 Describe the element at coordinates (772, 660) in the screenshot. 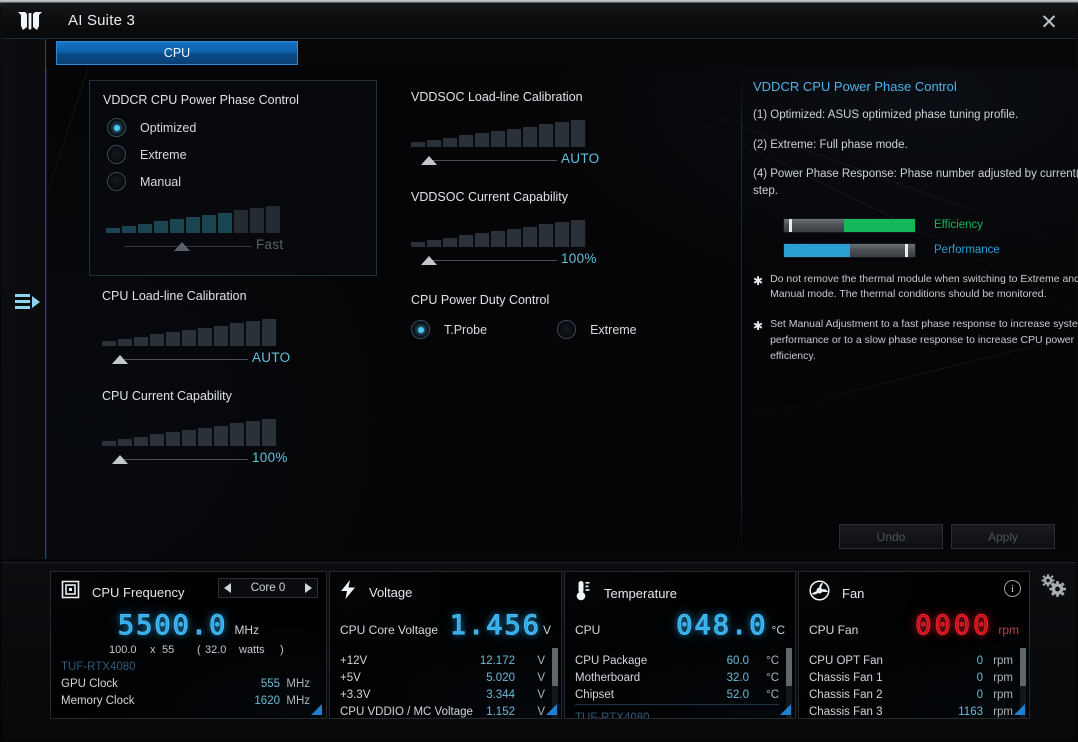

I see `row-unit: °C` at that location.